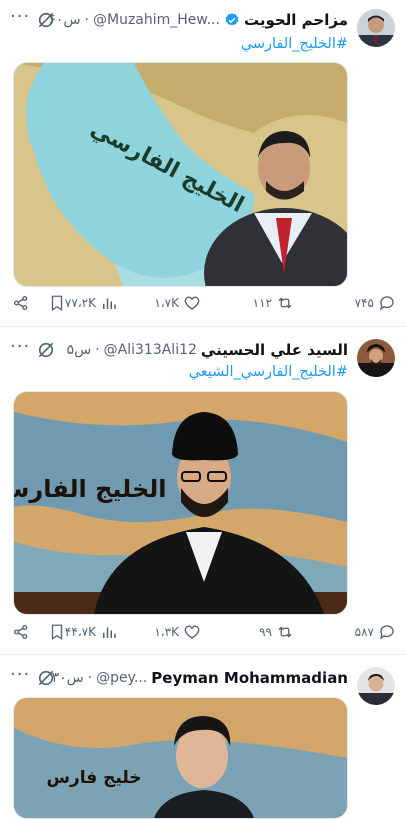 This screenshot has width=406, height=819. I want to click on display-name: مزاحم الحويت, so click(296, 20).